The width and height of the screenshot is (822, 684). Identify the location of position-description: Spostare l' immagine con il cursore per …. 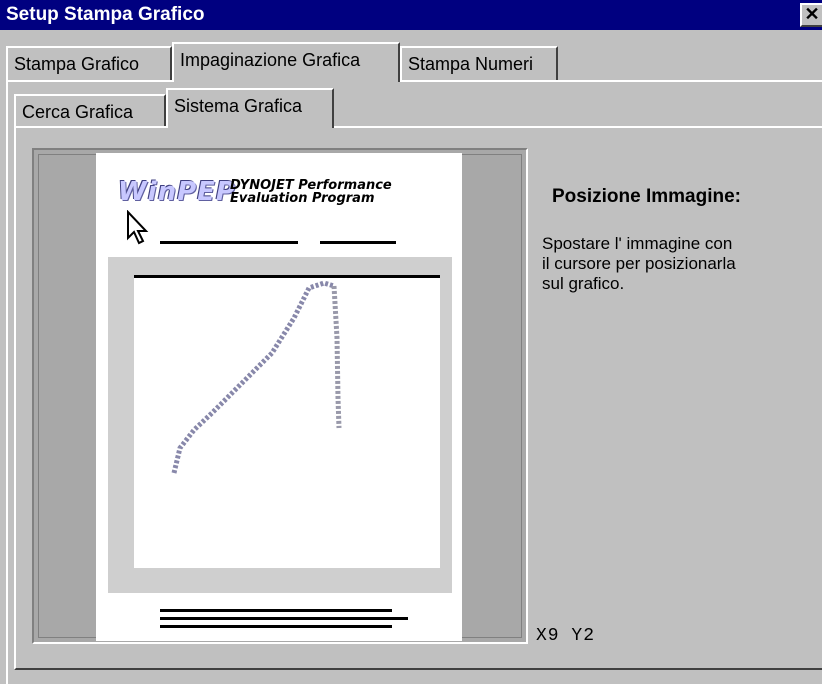
(639, 263).